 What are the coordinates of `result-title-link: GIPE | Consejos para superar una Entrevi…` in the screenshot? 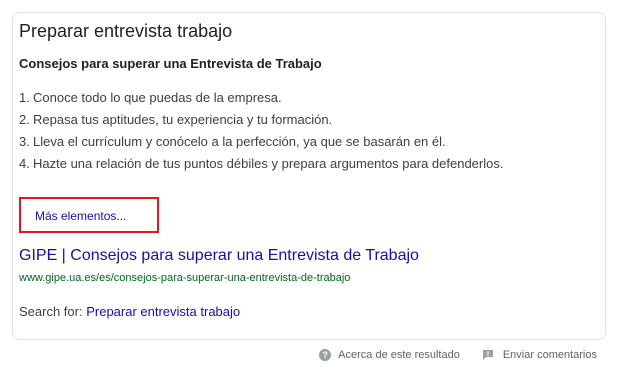 It's located at (219, 256).